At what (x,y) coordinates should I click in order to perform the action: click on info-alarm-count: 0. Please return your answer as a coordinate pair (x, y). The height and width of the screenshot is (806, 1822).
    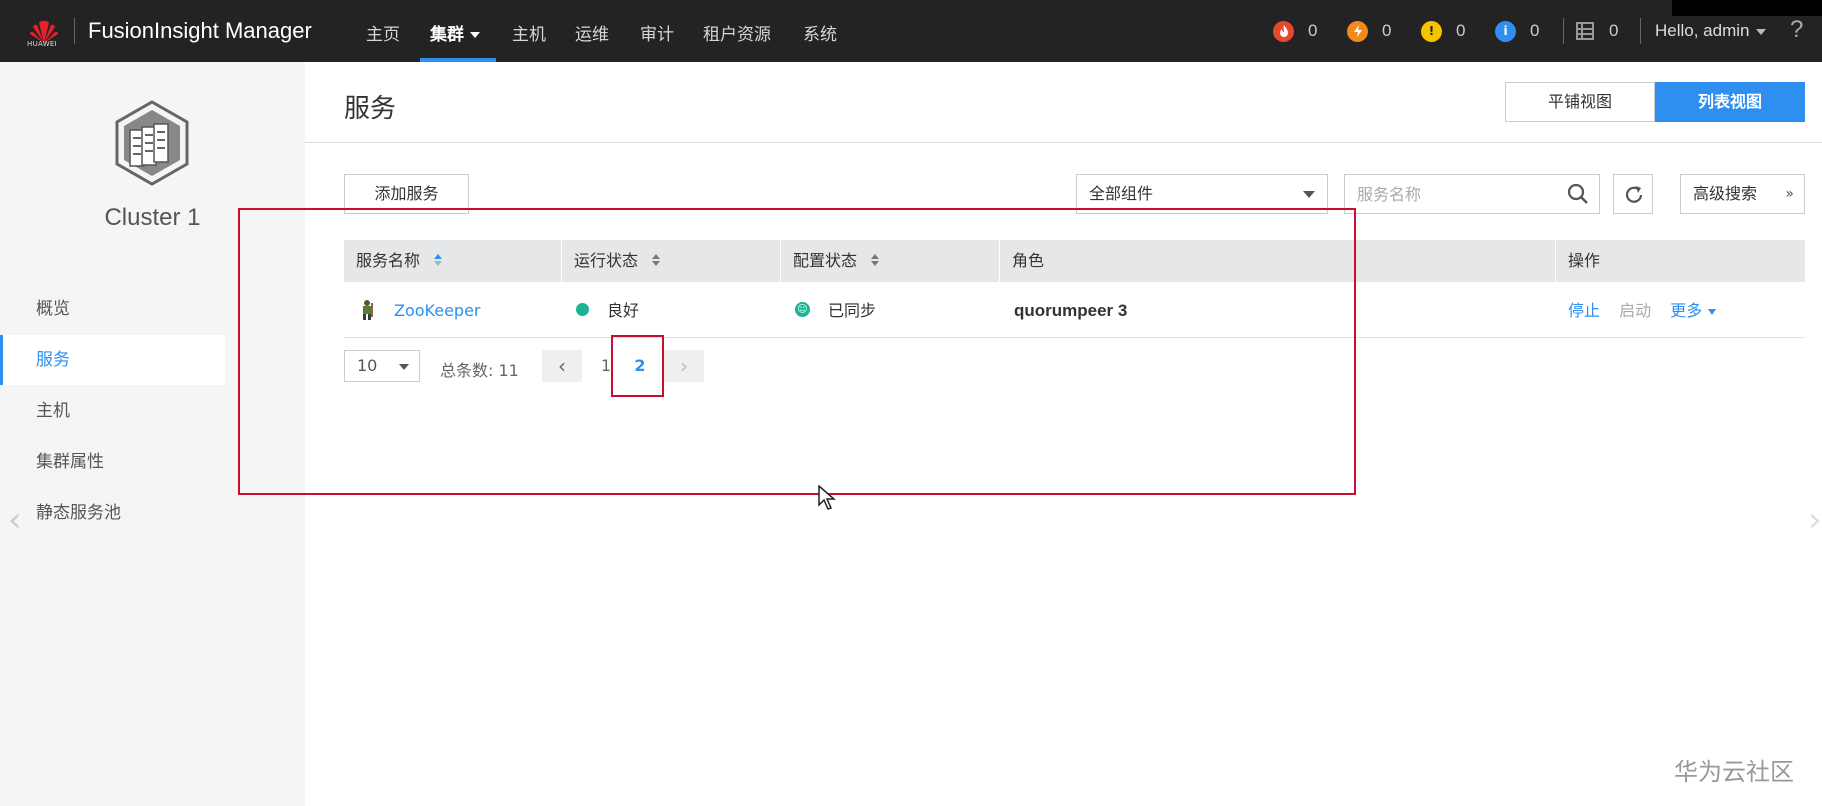
    Looking at the image, I should click on (1535, 30).